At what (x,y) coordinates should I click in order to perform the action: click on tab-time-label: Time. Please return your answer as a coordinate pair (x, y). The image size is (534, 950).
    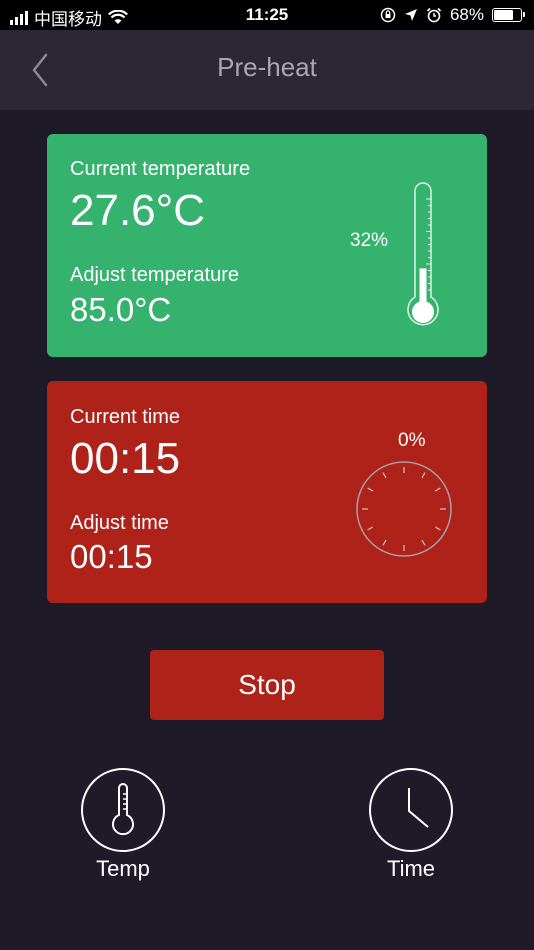
    Looking at the image, I should click on (411, 868).